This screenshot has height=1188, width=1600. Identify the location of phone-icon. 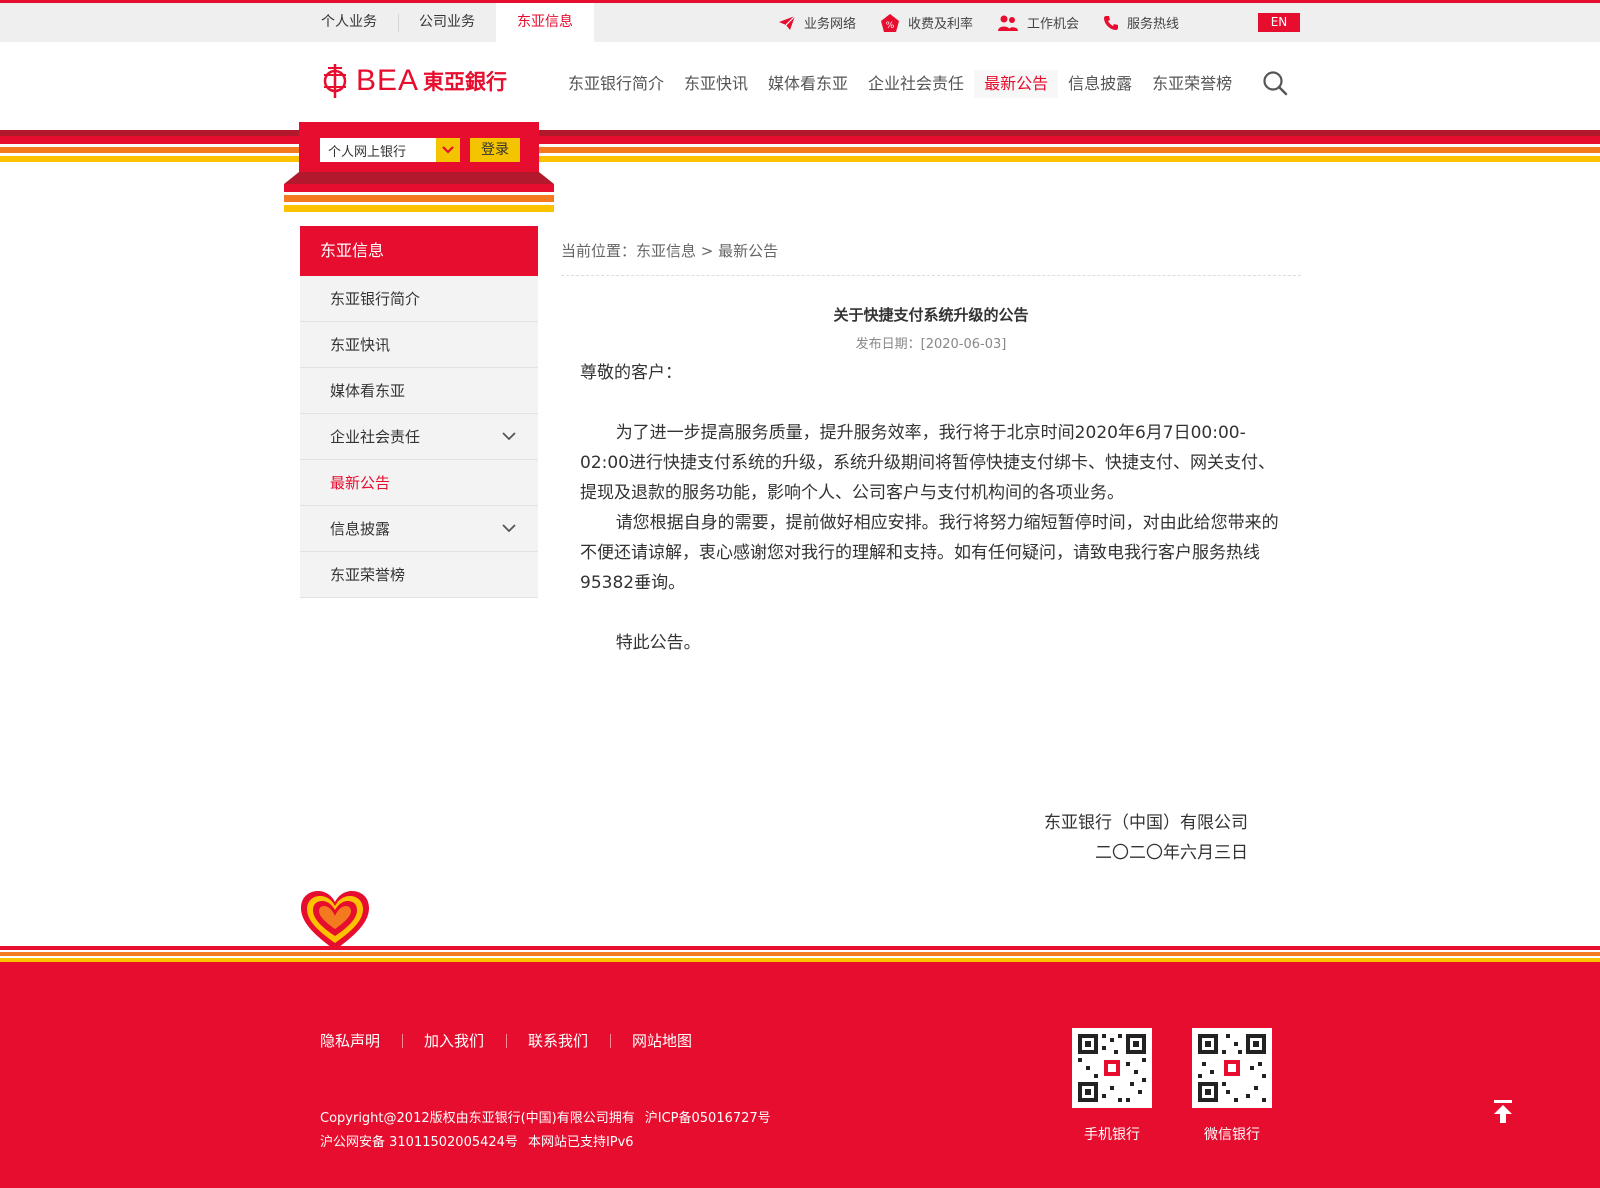
(1111, 22).